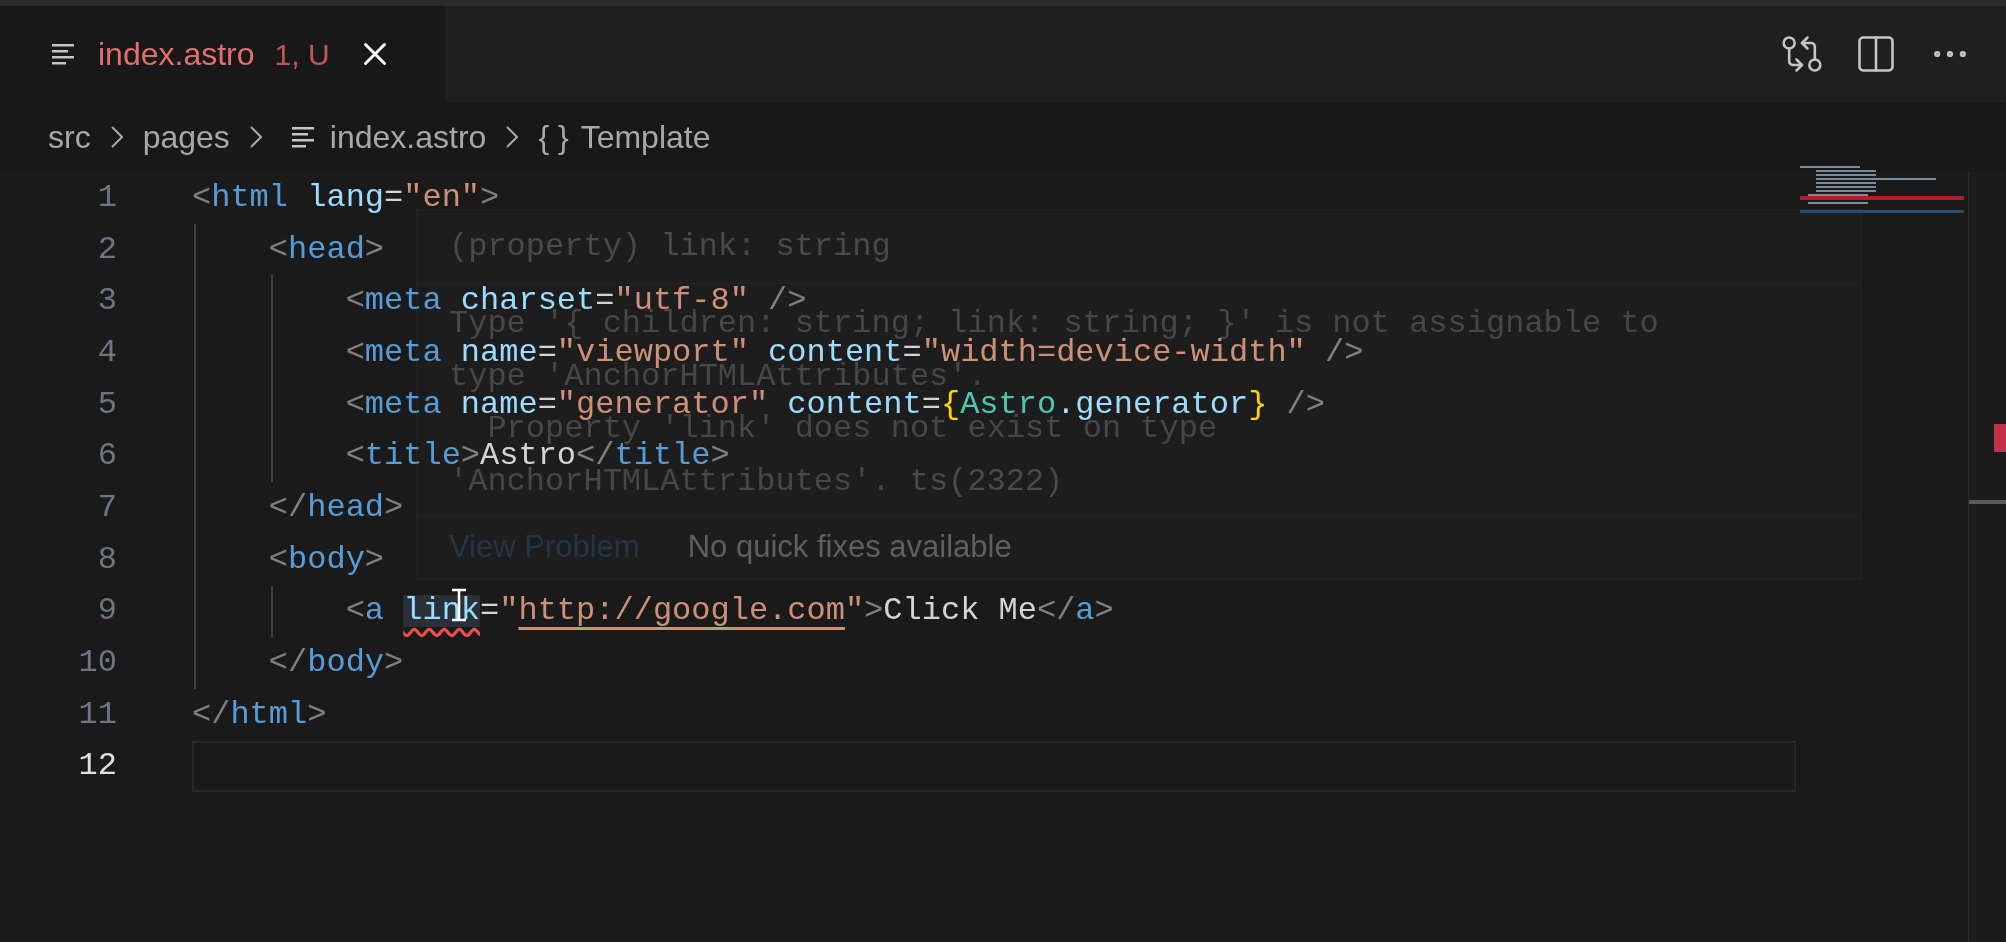 Image resolution: width=2006 pixels, height=942 pixels. Describe the element at coordinates (106, 456) in the screenshot. I see `line-number: 6` at that location.